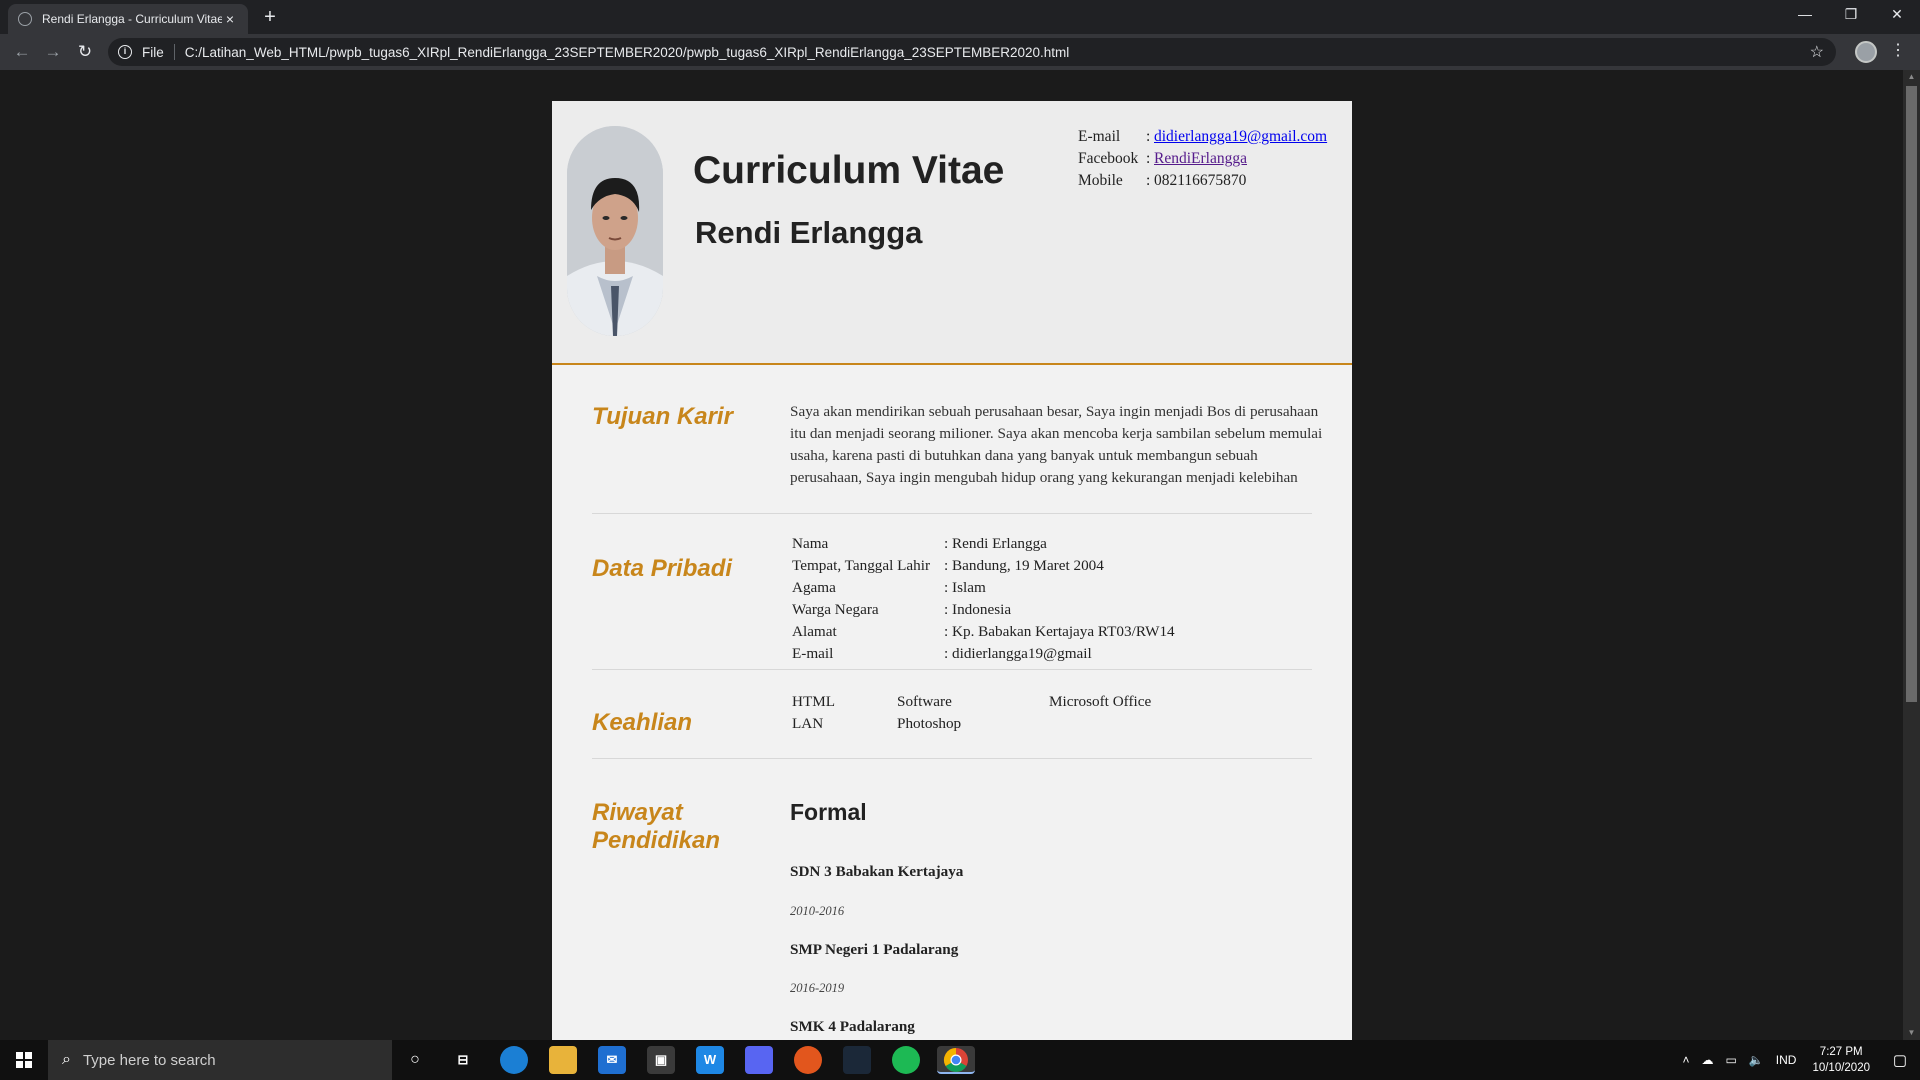 This screenshot has width=1920, height=1080. What do you see at coordinates (759, 1060) in the screenshot?
I see `discord-icon` at bounding box center [759, 1060].